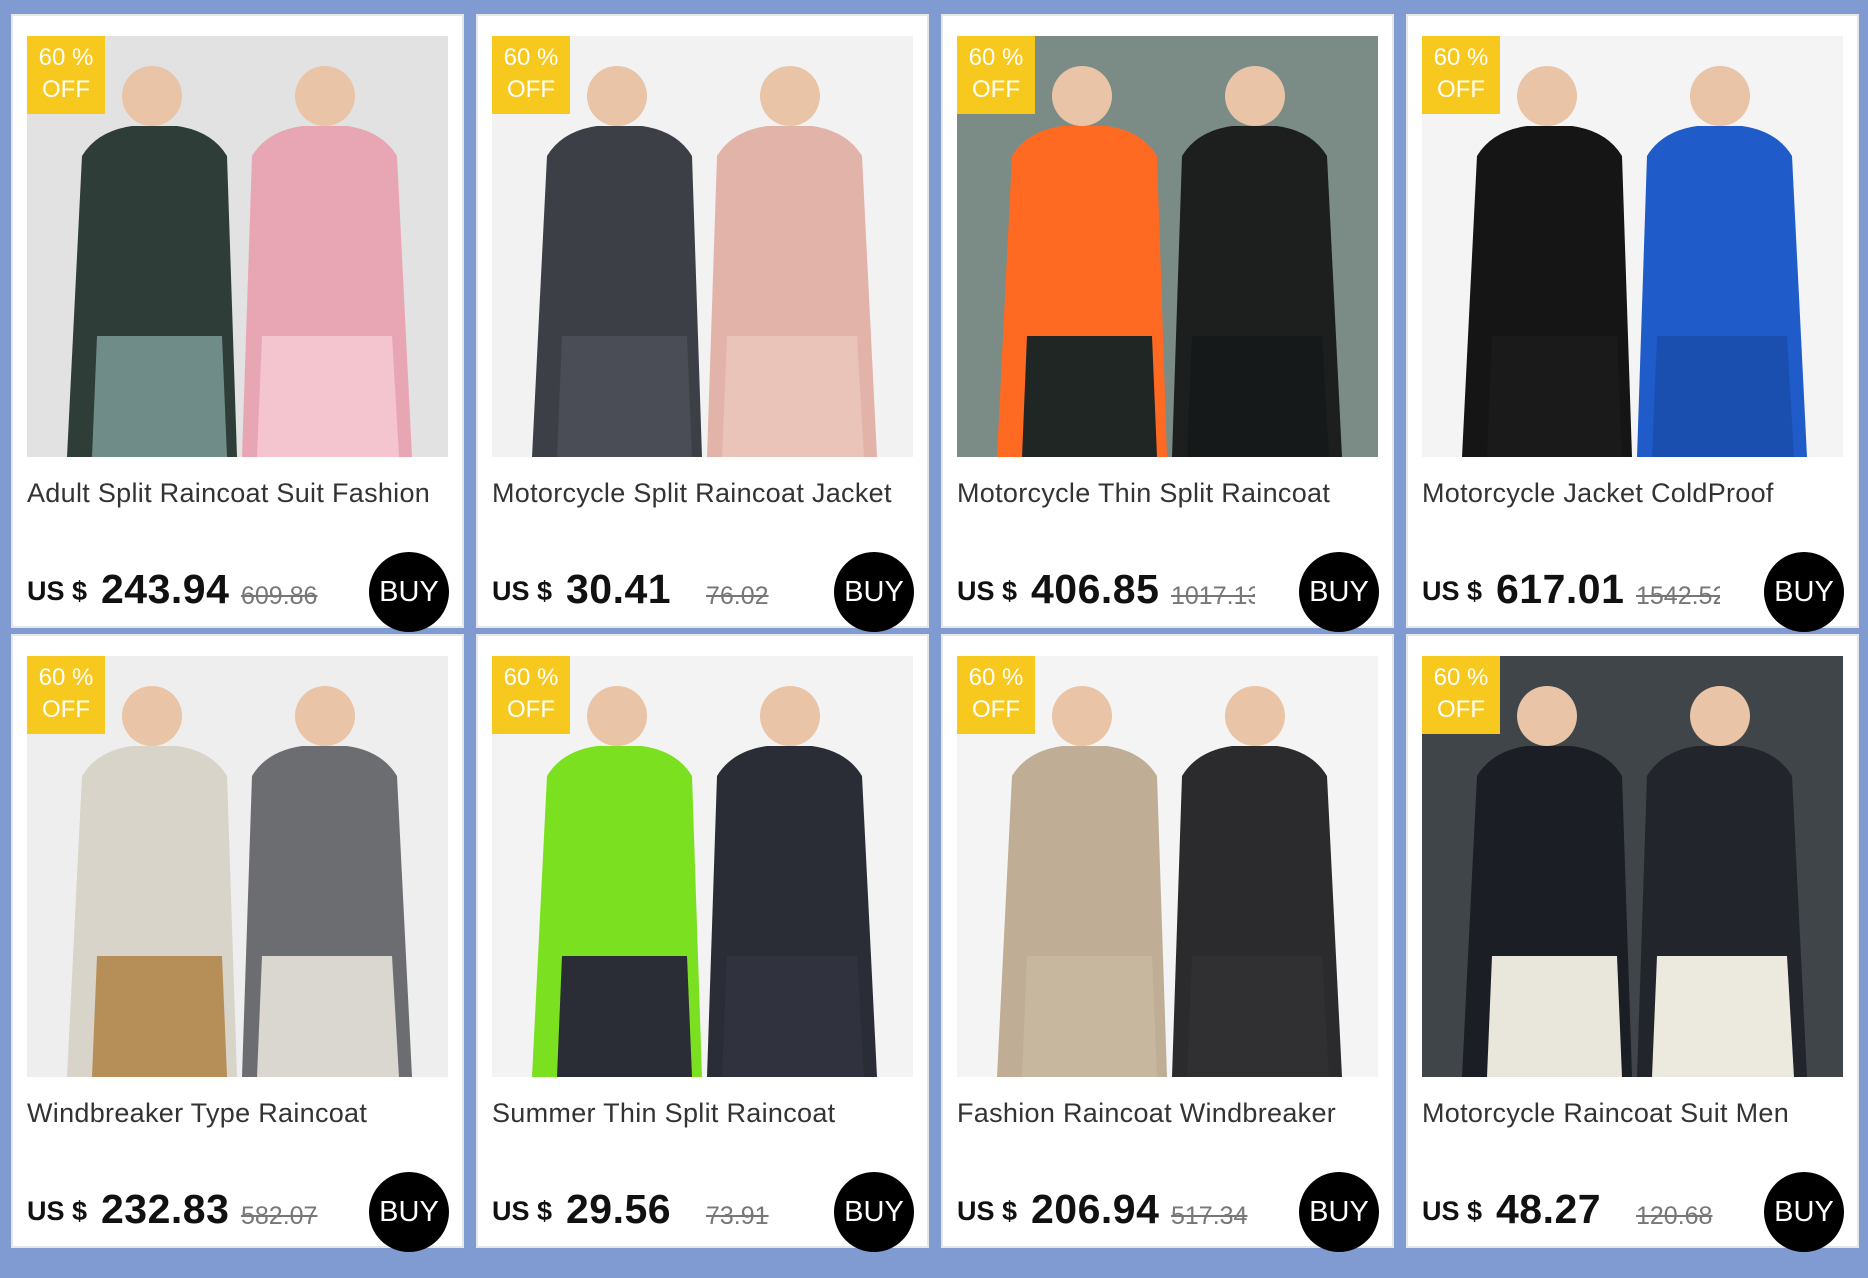 The image size is (1868, 1278). I want to click on product-title: Adult Split Raincoat Suit Fashion, so click(239, 493).